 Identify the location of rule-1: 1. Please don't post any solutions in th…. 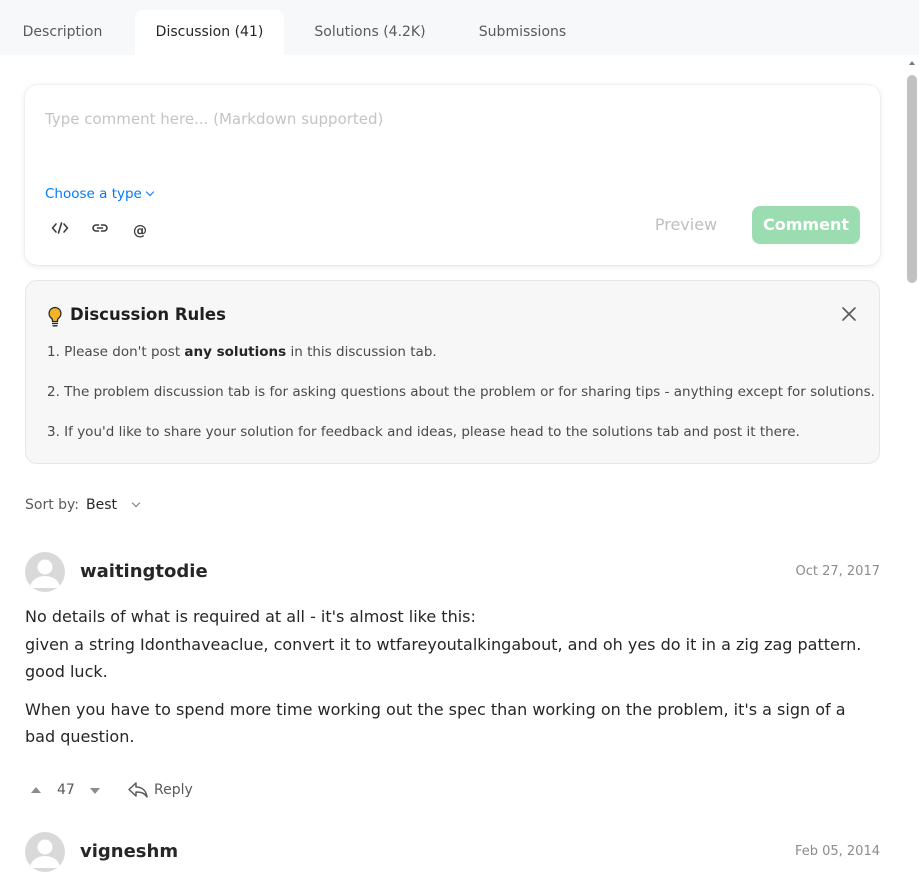
(242, 352).